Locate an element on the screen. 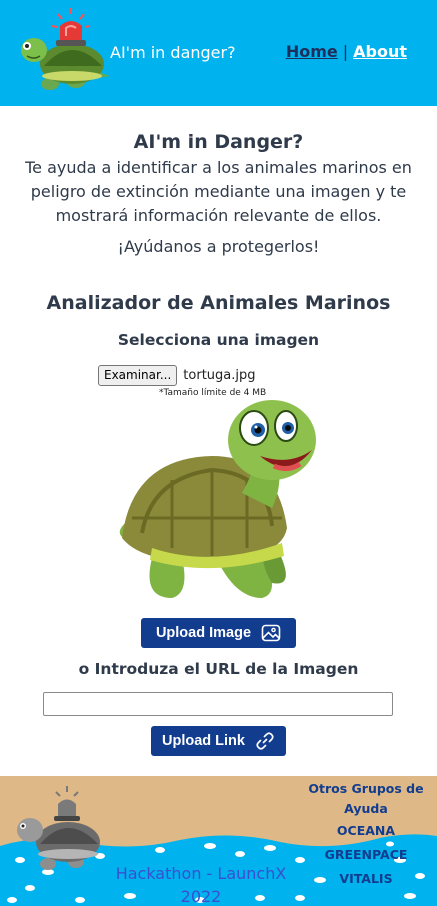 This screenshot has width=437, height=906. help-groups-title: Otros Grupos de Ayuda is located at coordinates (366, 798).